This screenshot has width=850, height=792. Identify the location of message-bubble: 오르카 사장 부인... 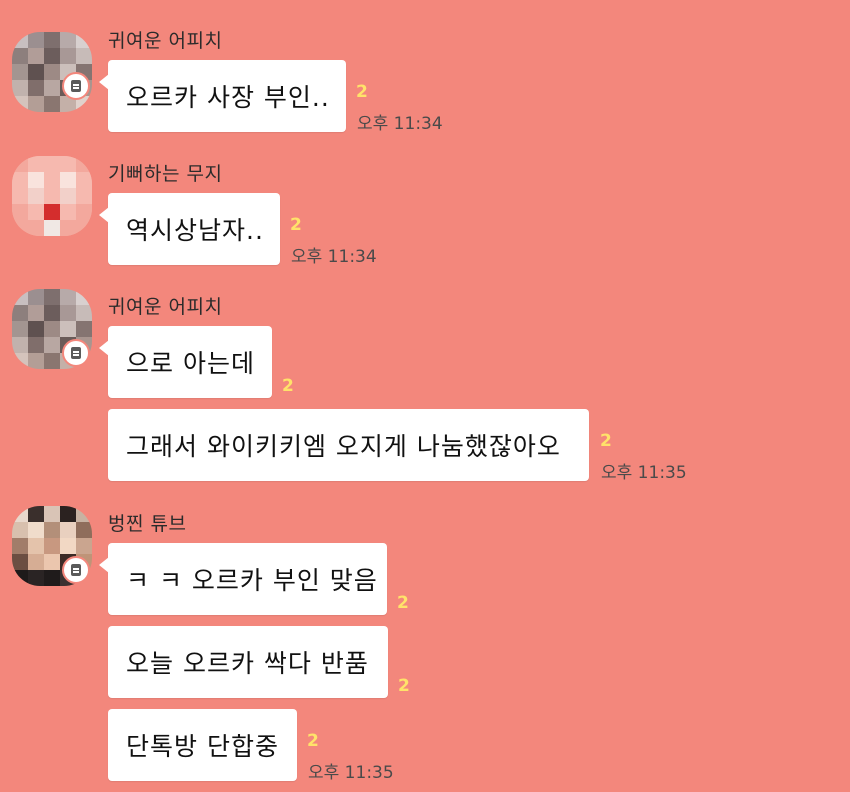
(222, 96).